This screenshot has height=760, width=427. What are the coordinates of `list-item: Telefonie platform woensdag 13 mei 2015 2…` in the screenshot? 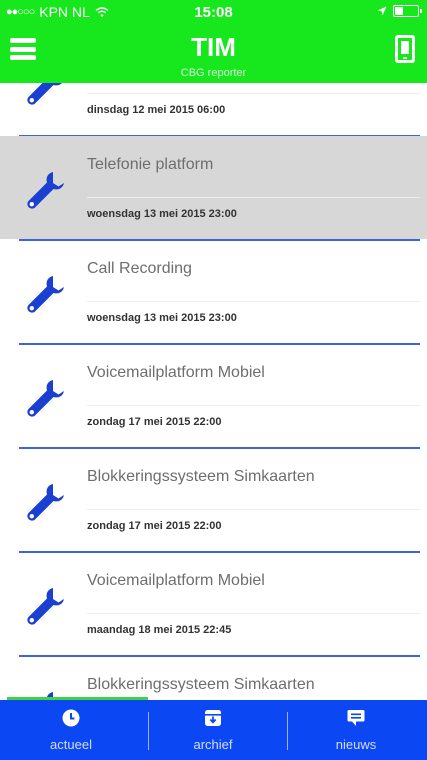 It's located at (213, 187).